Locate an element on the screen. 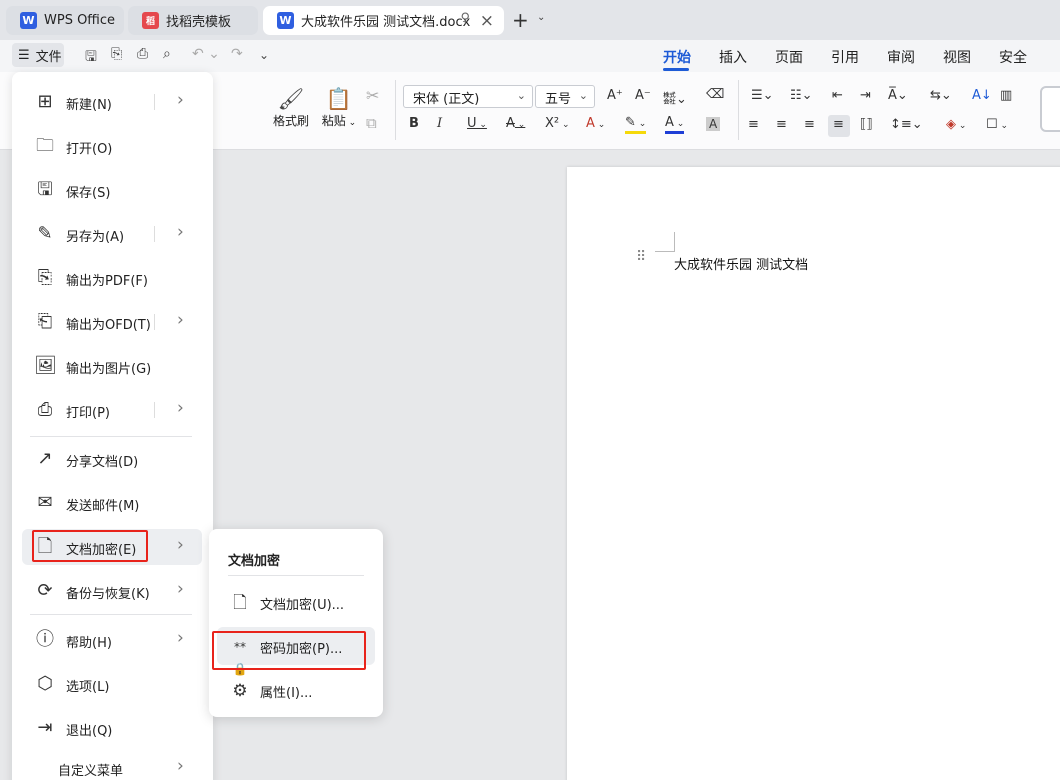 This screenshot has height=780, width=1060. underline-icon: U ⌄ is located at coordinates (477, 123).